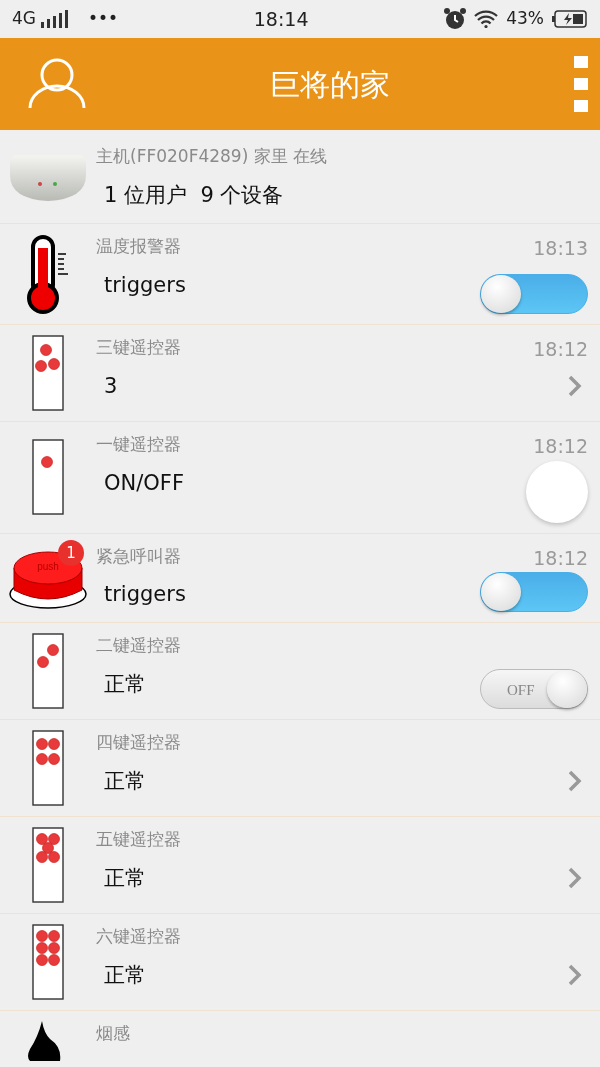 This screenshot has height=1067, width=600. Describe the element at coordinates (139, 742) in the screenshot. I see `device-name: 四键遥控器` at that location.